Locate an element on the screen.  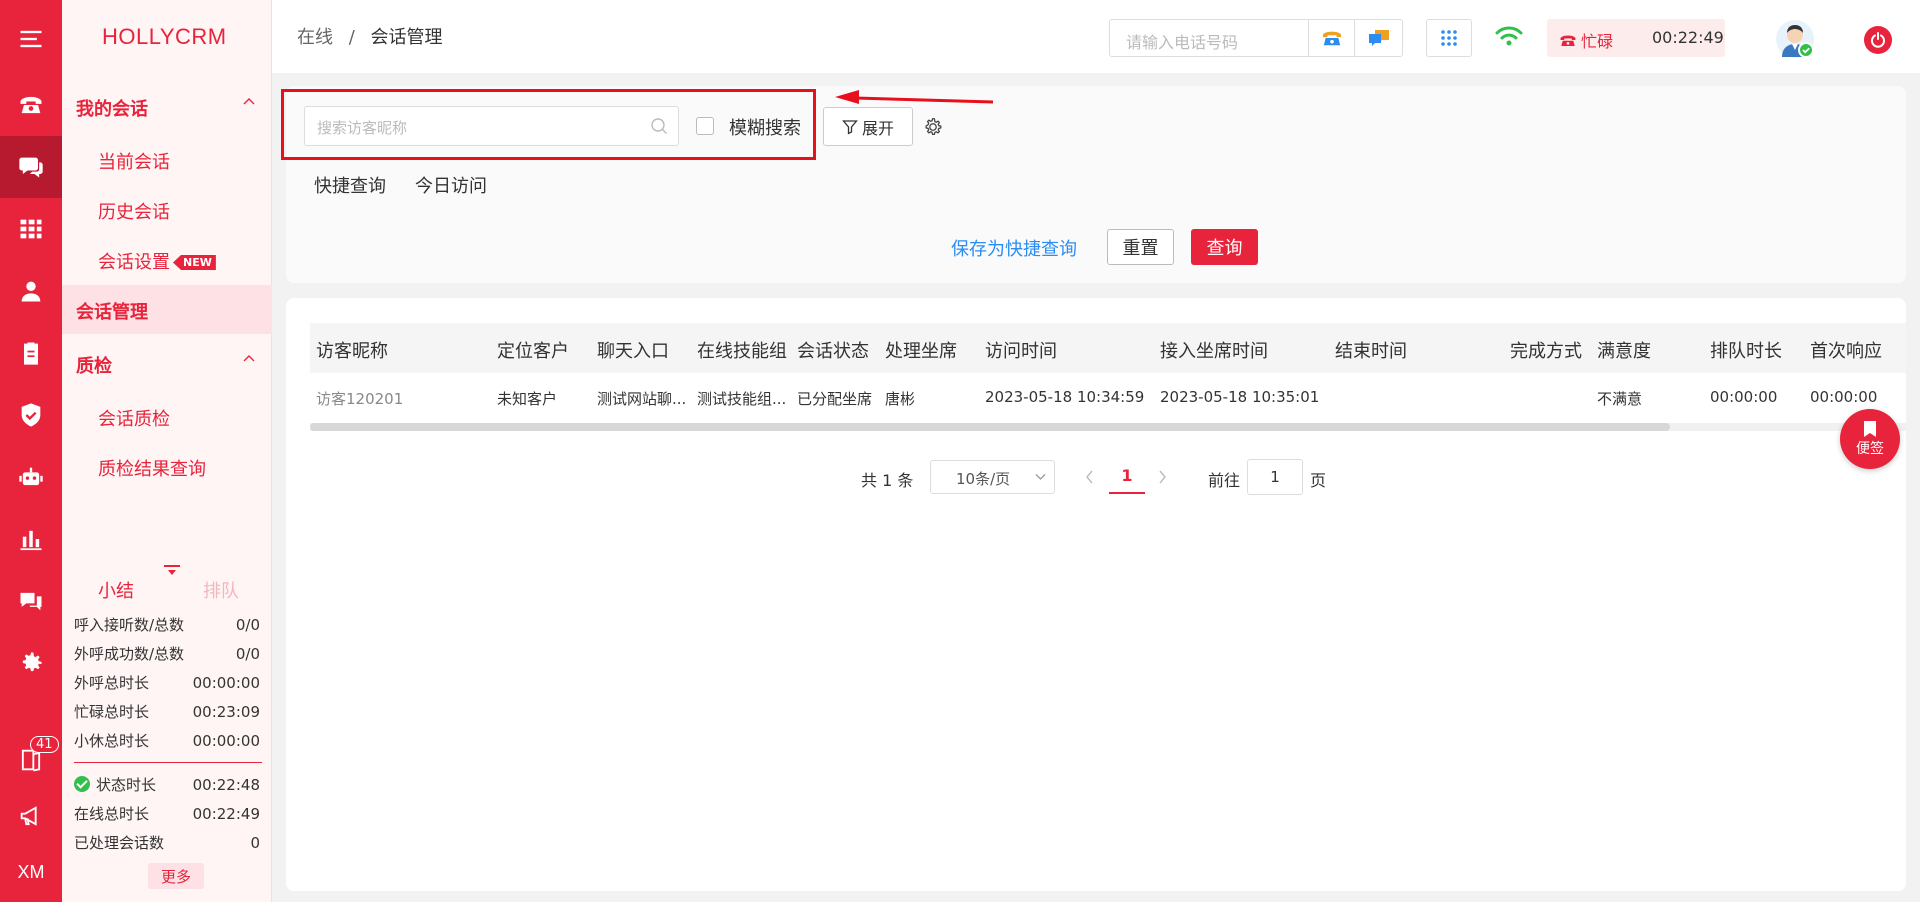
dial-button is located at coordinates (1331, 38).